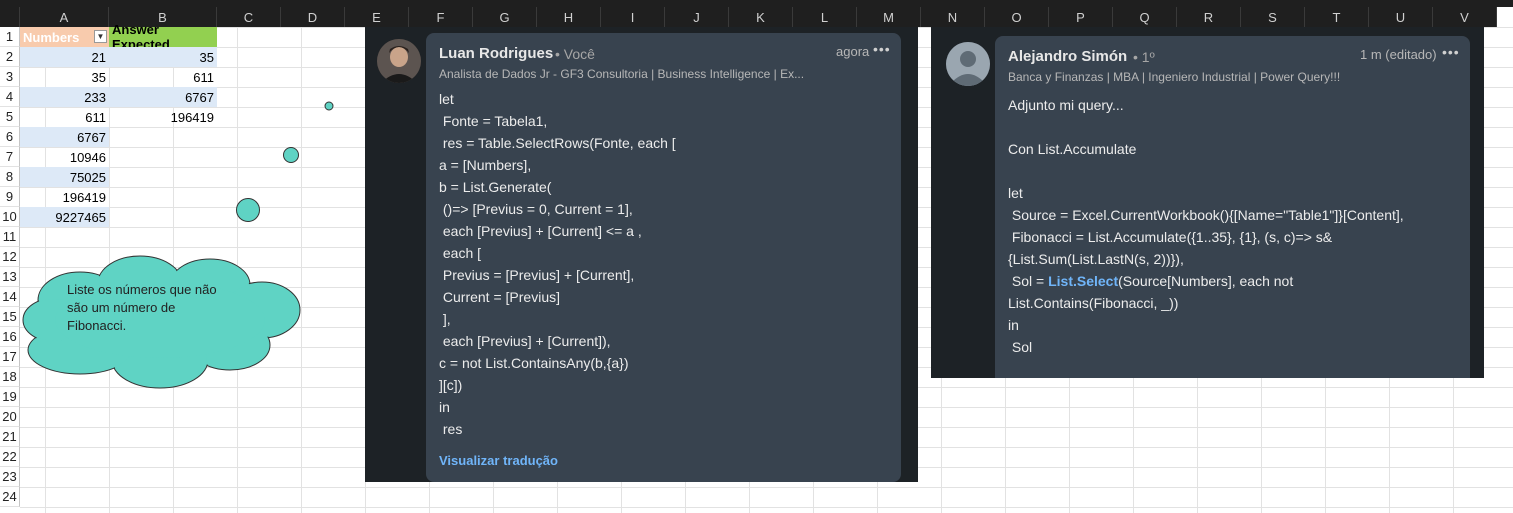  Describe the element at coordinates (525, 341) in the screenshot. I see `code-line: each [Previus] + [Current]),` at that location.